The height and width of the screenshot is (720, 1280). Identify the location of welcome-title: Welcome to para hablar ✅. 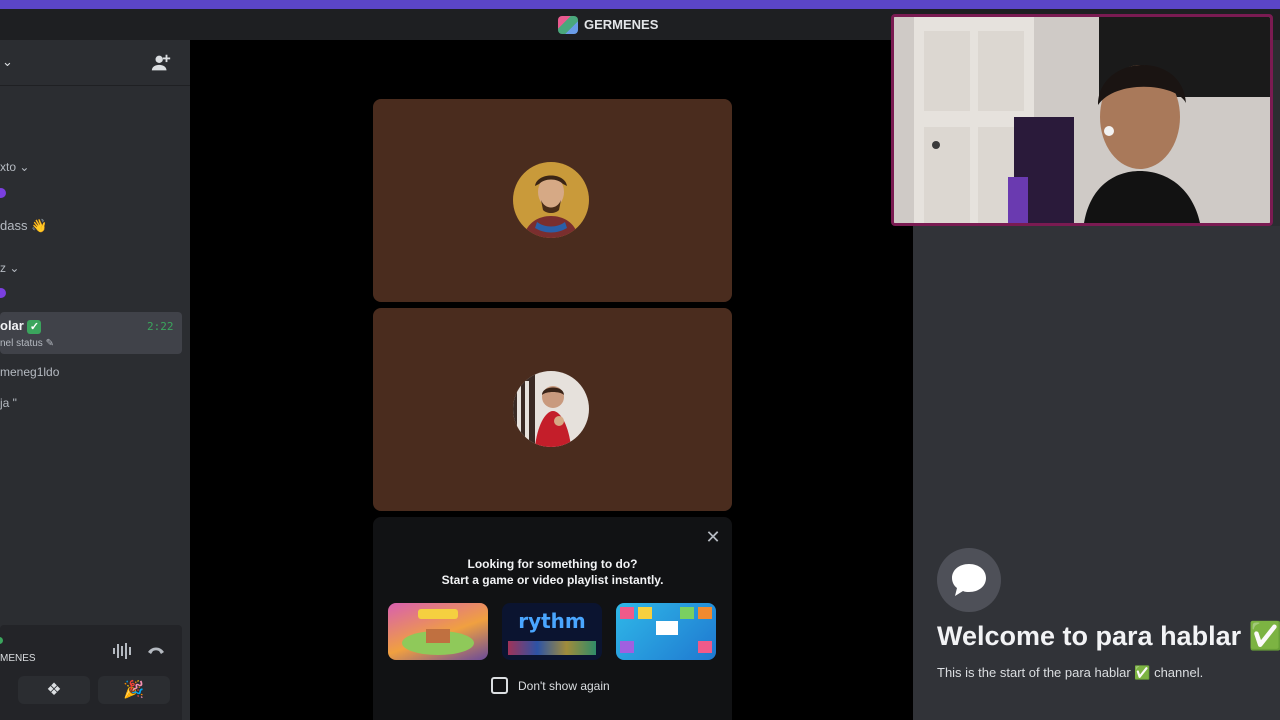
(1108, 636).